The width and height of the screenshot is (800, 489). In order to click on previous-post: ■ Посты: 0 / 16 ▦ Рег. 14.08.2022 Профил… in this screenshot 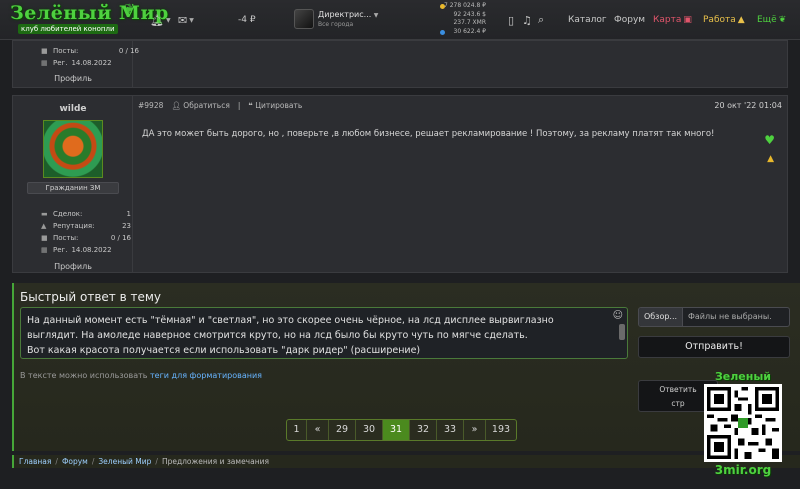, I will do `click(400, 64)`.